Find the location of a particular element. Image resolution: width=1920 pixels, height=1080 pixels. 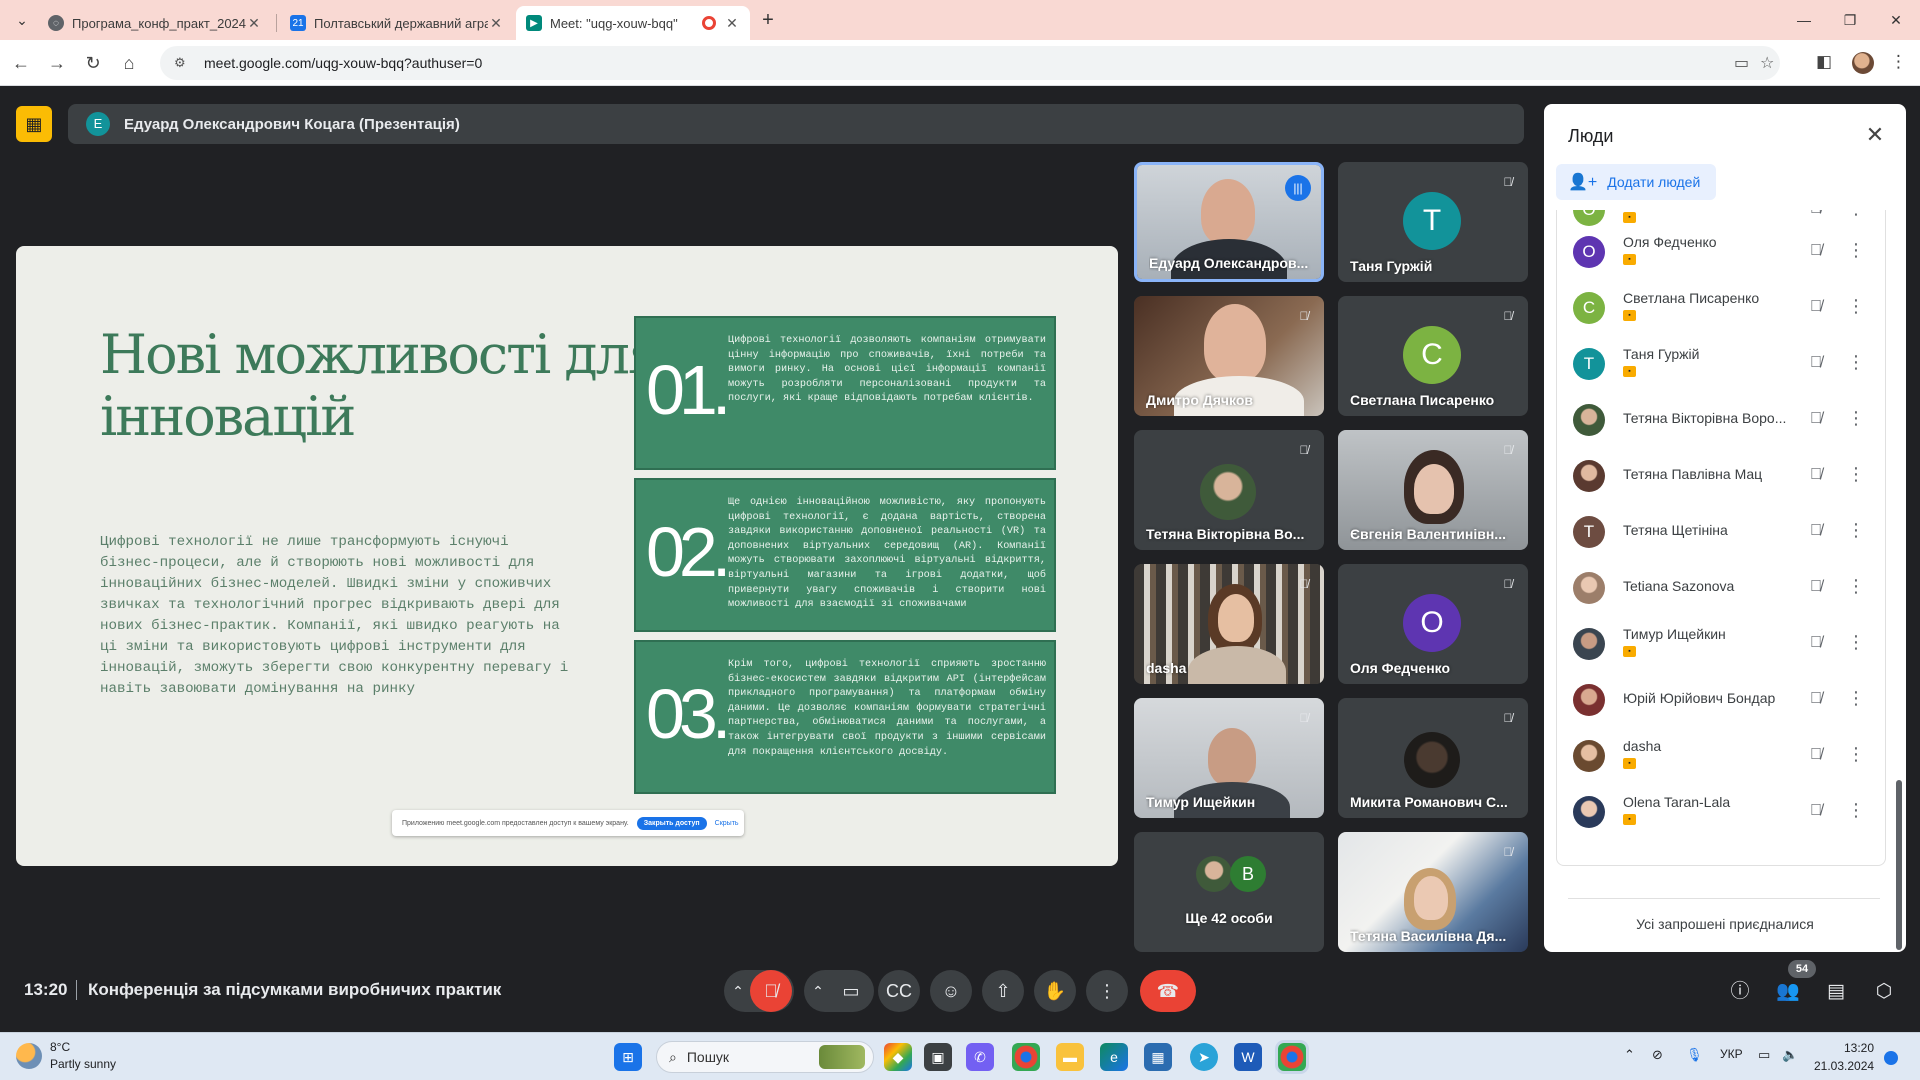

list-item: C Светлана Писаренко ▪ 🎙̸ ⋮ is located at coordinates (1721, 306).